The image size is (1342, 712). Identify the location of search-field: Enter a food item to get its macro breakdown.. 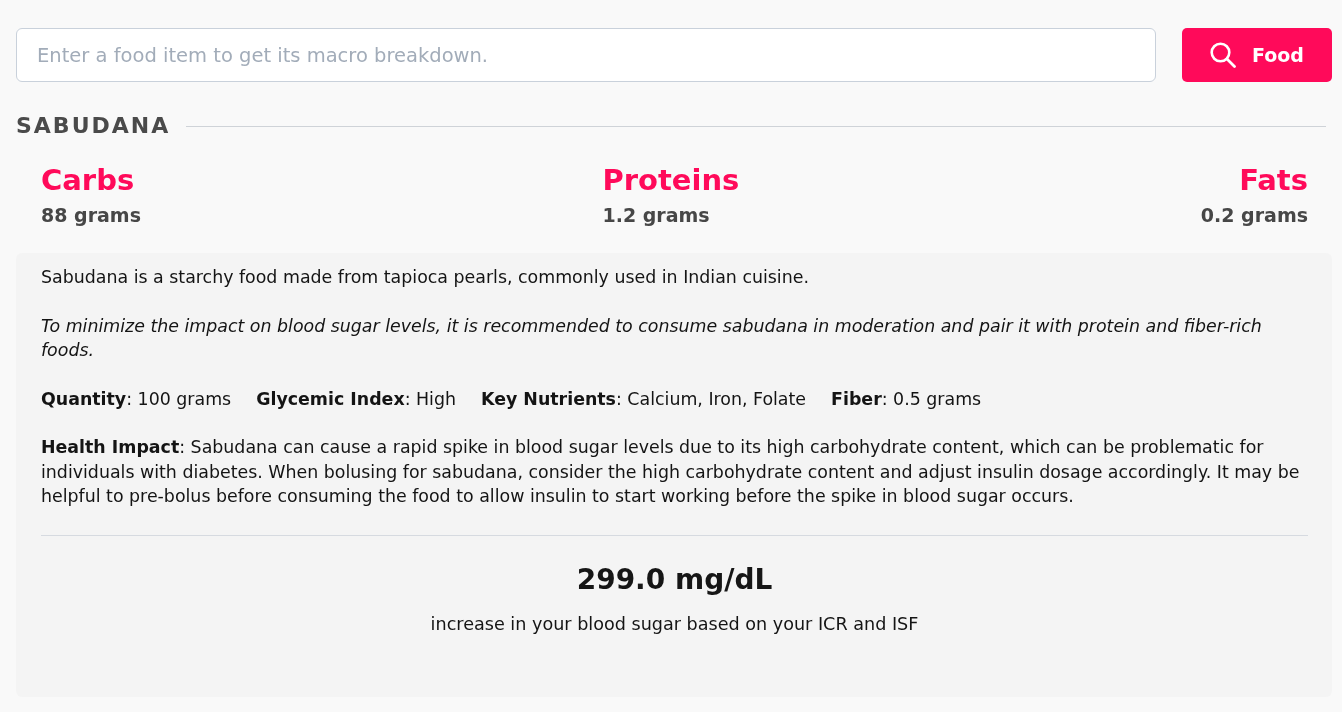
(586, 55).